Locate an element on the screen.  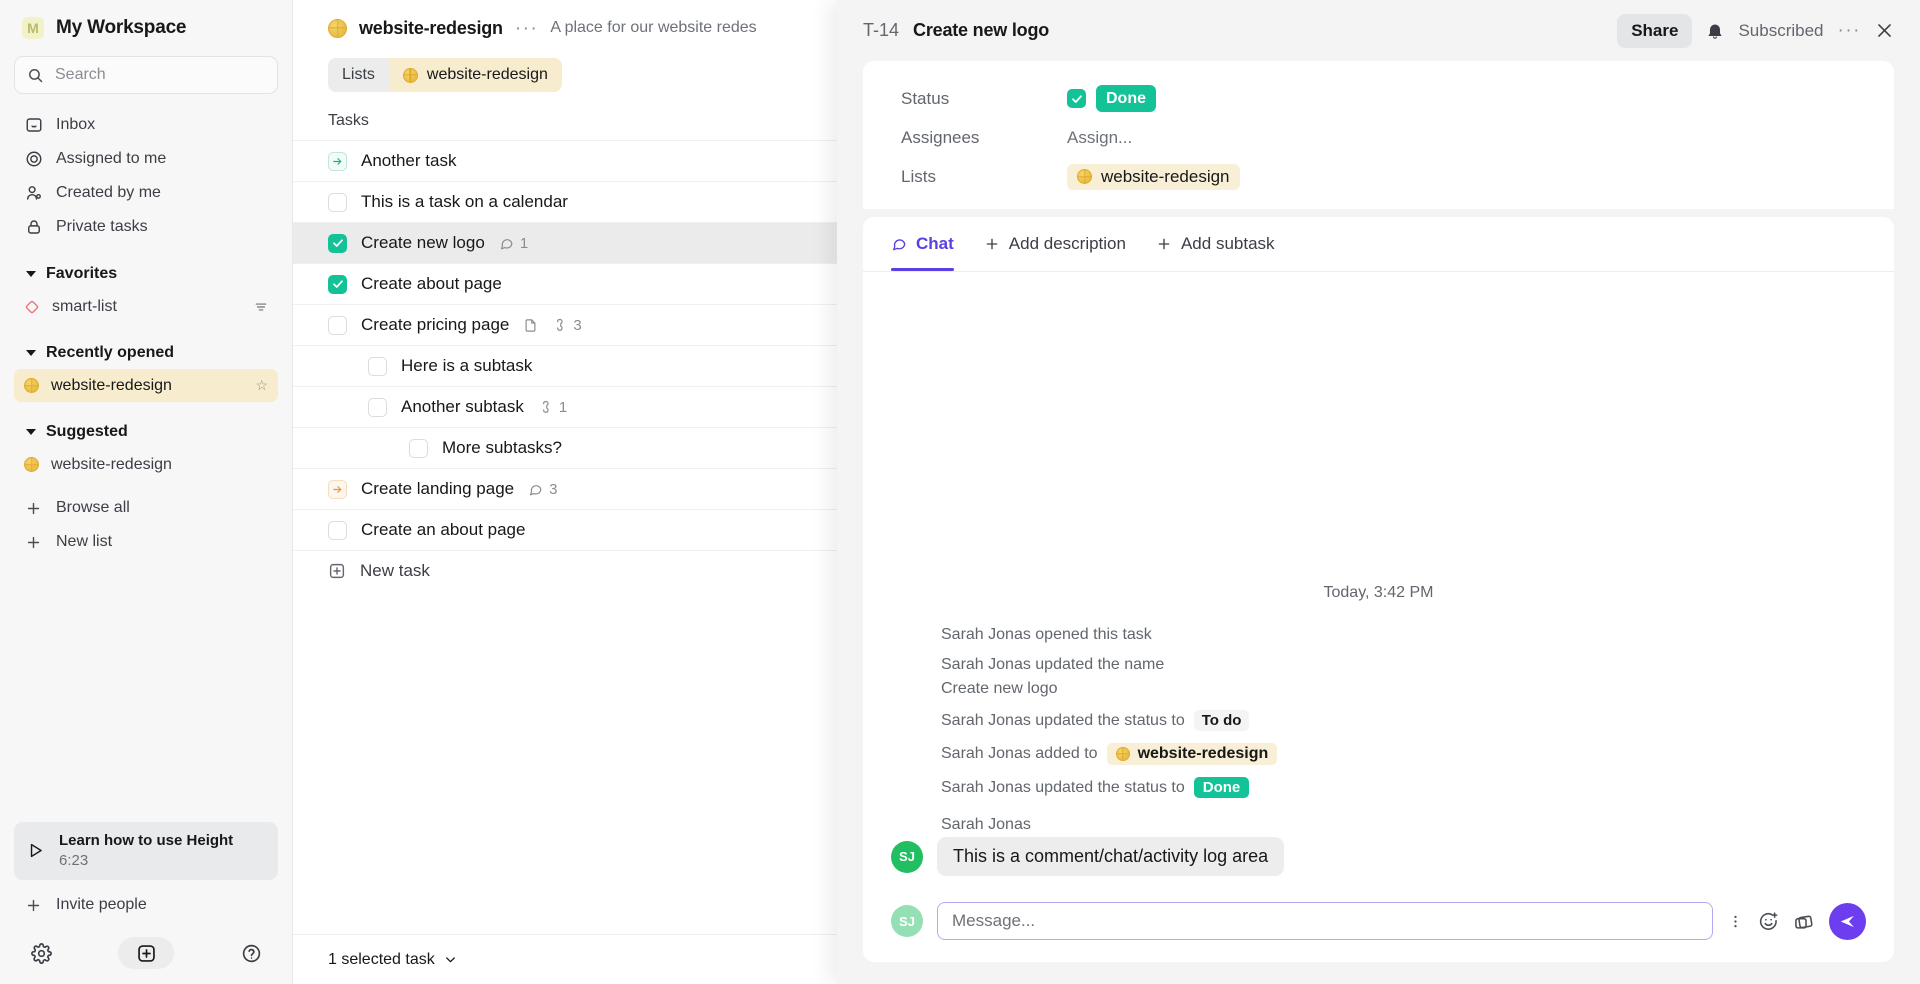
activity-text: Sarah Jonas added to is located at coordinates (1019, 753).